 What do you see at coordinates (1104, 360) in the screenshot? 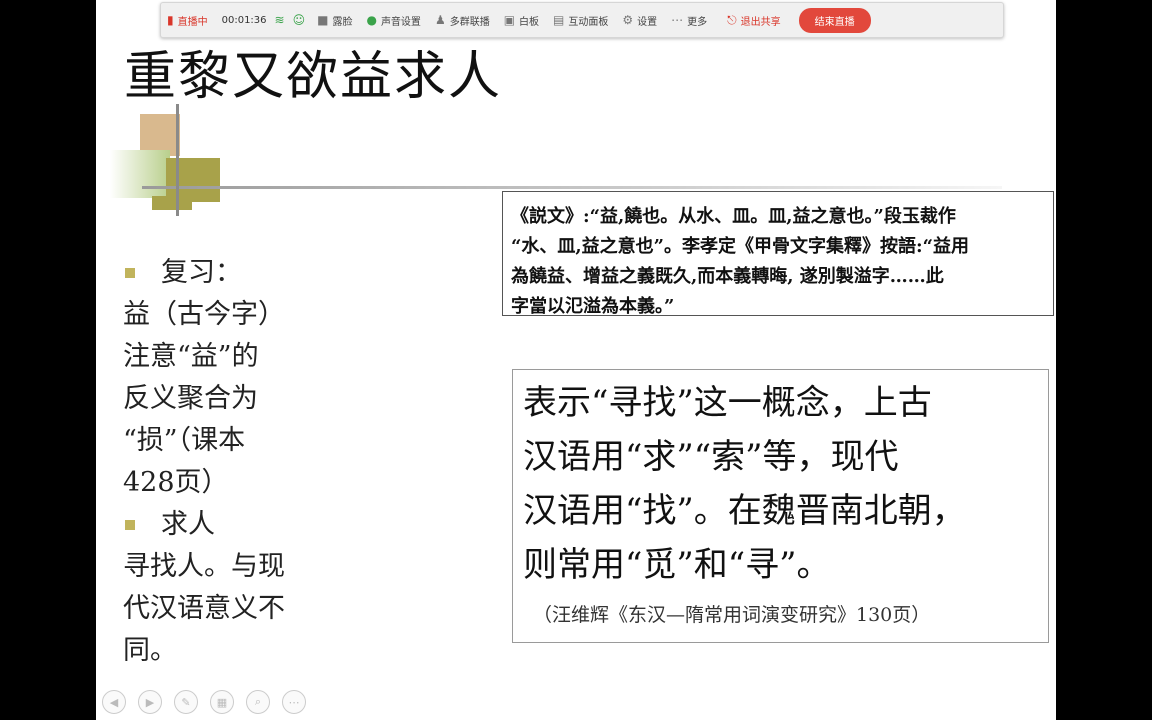
I see `right-margin` at bounding box center [1104, 360].